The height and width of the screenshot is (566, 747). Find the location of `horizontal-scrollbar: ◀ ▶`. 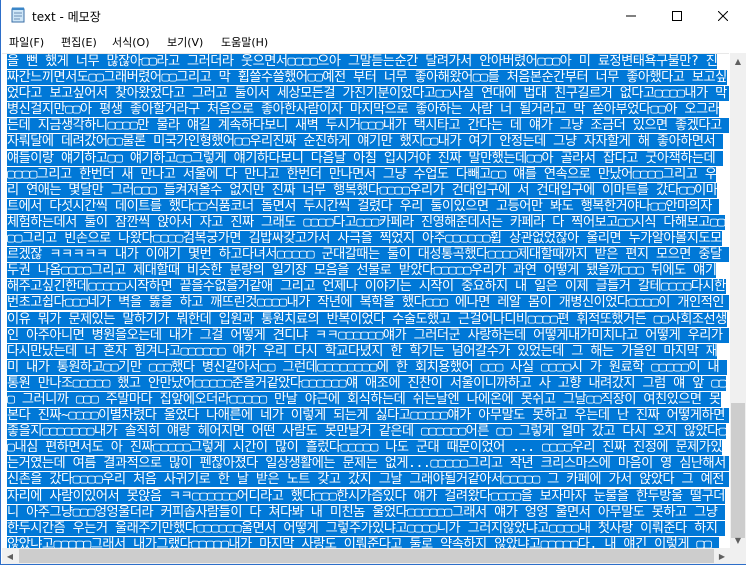

horizontal-scrollbar: ◀ ▶ is located at coordinates (366, 556).